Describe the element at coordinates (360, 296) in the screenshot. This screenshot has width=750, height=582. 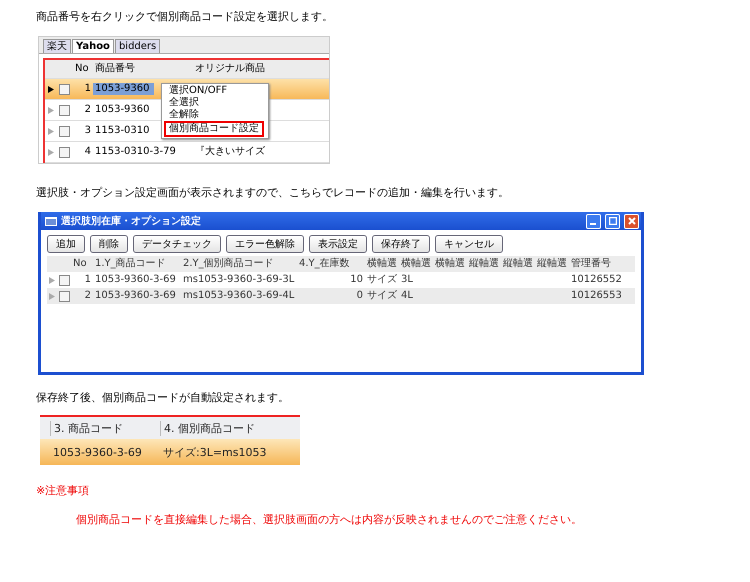
I see `table-cell-text: 0` at that location.